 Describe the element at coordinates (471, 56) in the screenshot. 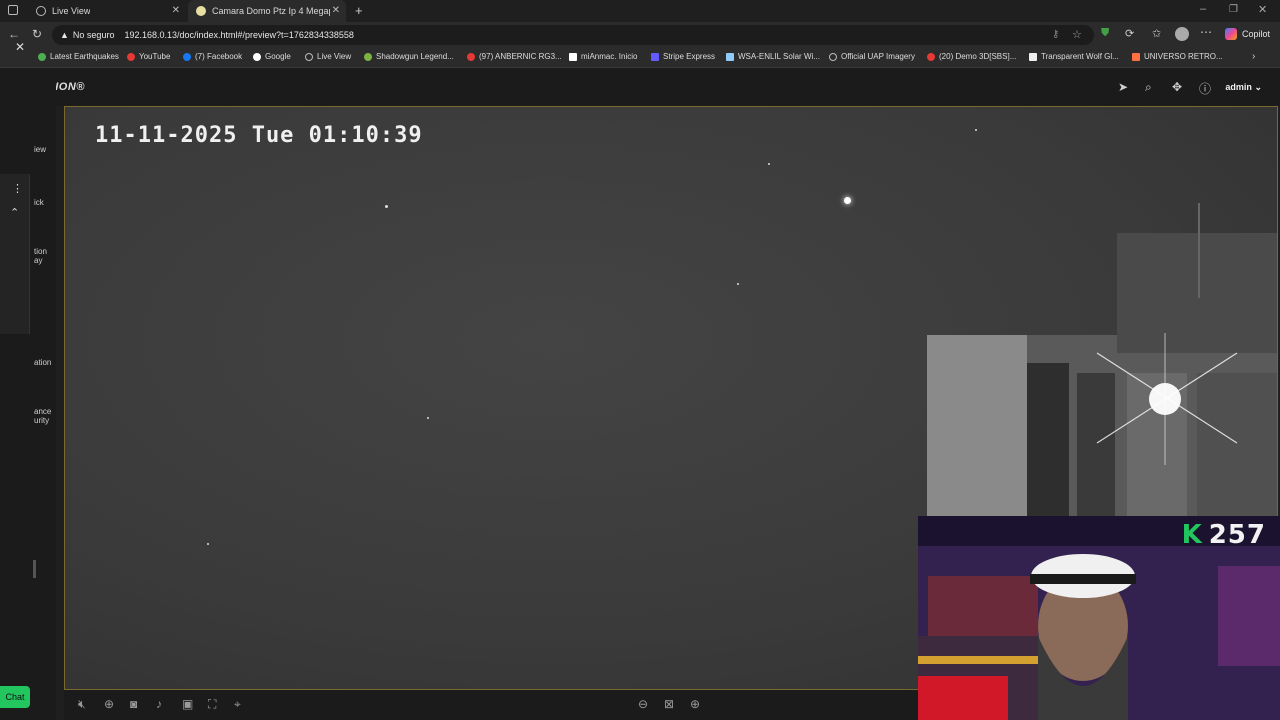

I see `youtube-icon` at that location.